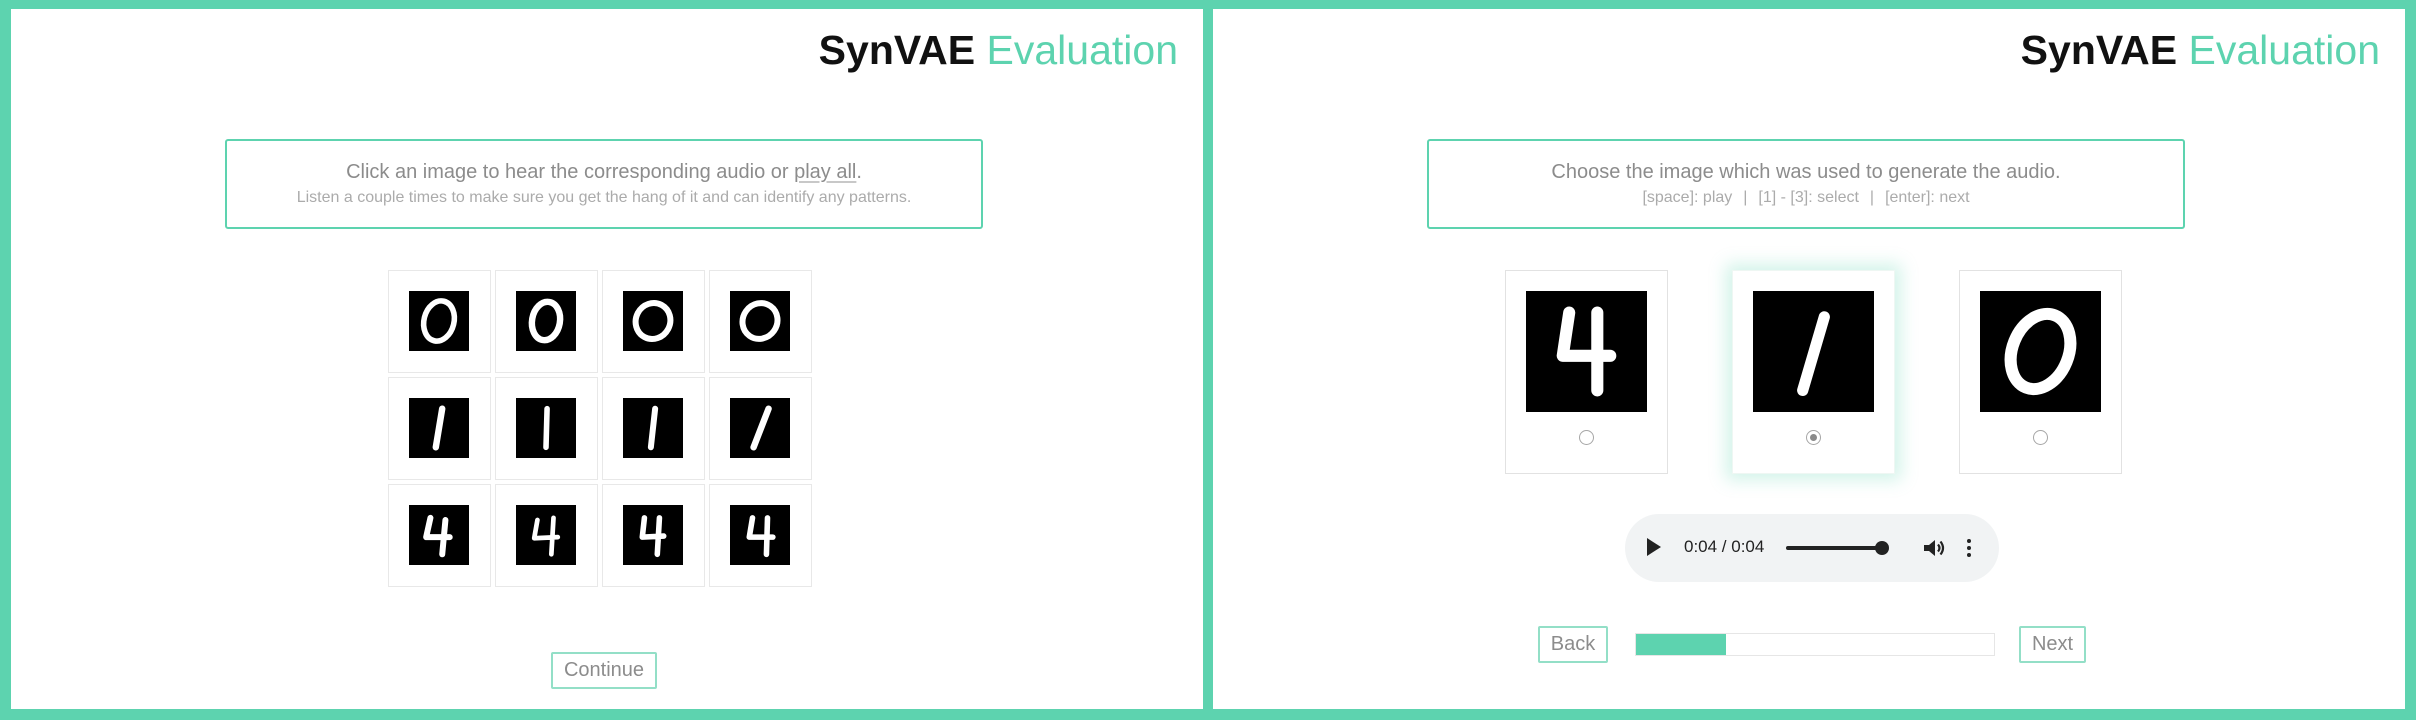 The height and width of the screenshot is (720, 2416). I want to click on play-icon, so click(1654, 547).